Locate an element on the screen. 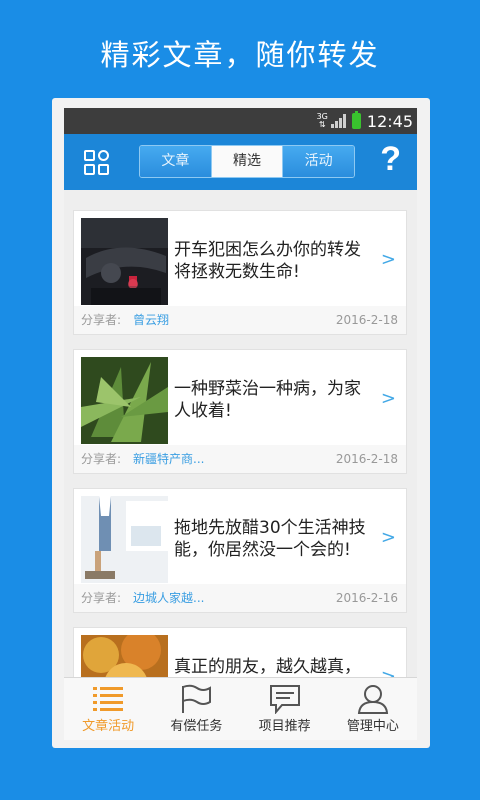 The image size is (480, 800). article-title: 一种野菜治一种病，为家人收着! is located at coordinates (267, 400).